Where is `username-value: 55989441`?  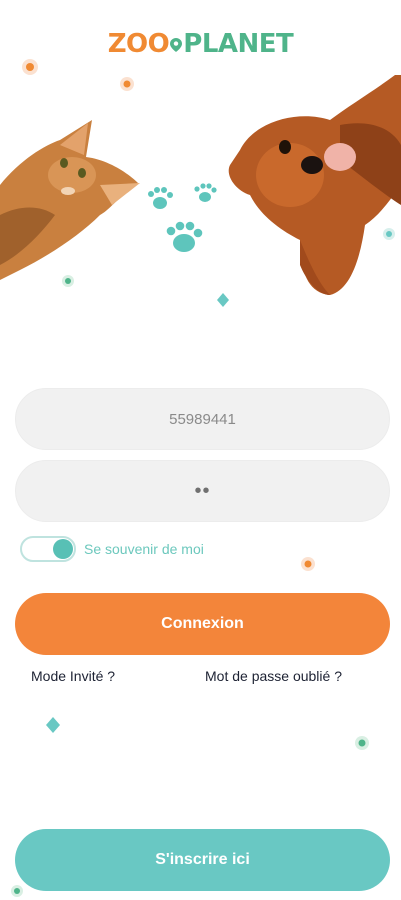 username-value: 55989441 is located at coordinates (202, 419).